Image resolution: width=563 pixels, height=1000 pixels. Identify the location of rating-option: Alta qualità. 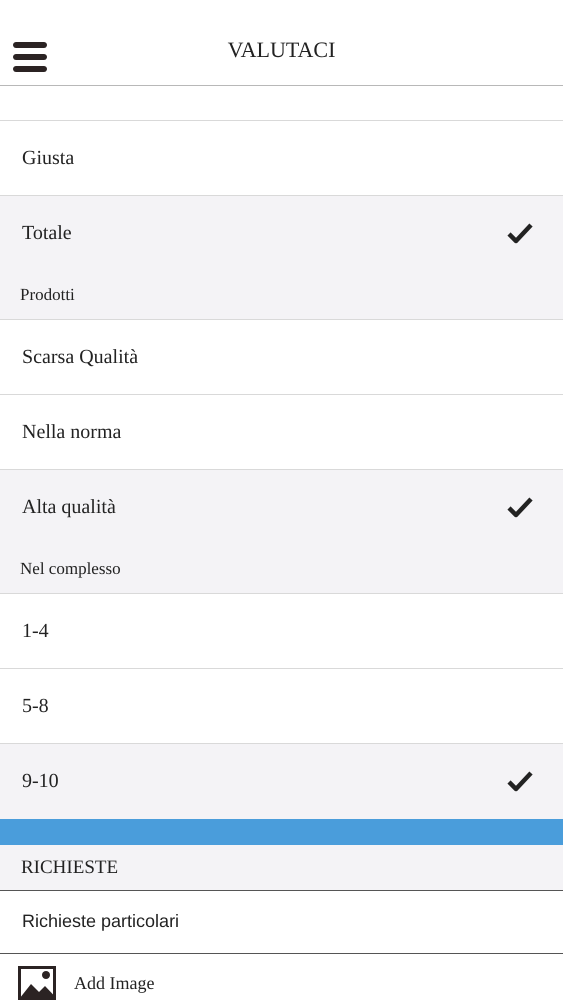
(281, 507).